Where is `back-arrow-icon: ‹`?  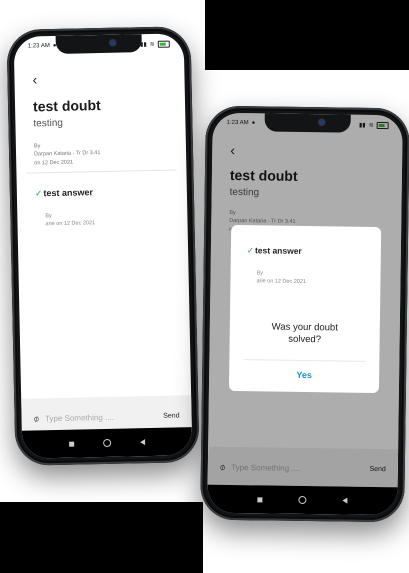
back-arrow-icon: ‹ is located at coordinates (34, 79).